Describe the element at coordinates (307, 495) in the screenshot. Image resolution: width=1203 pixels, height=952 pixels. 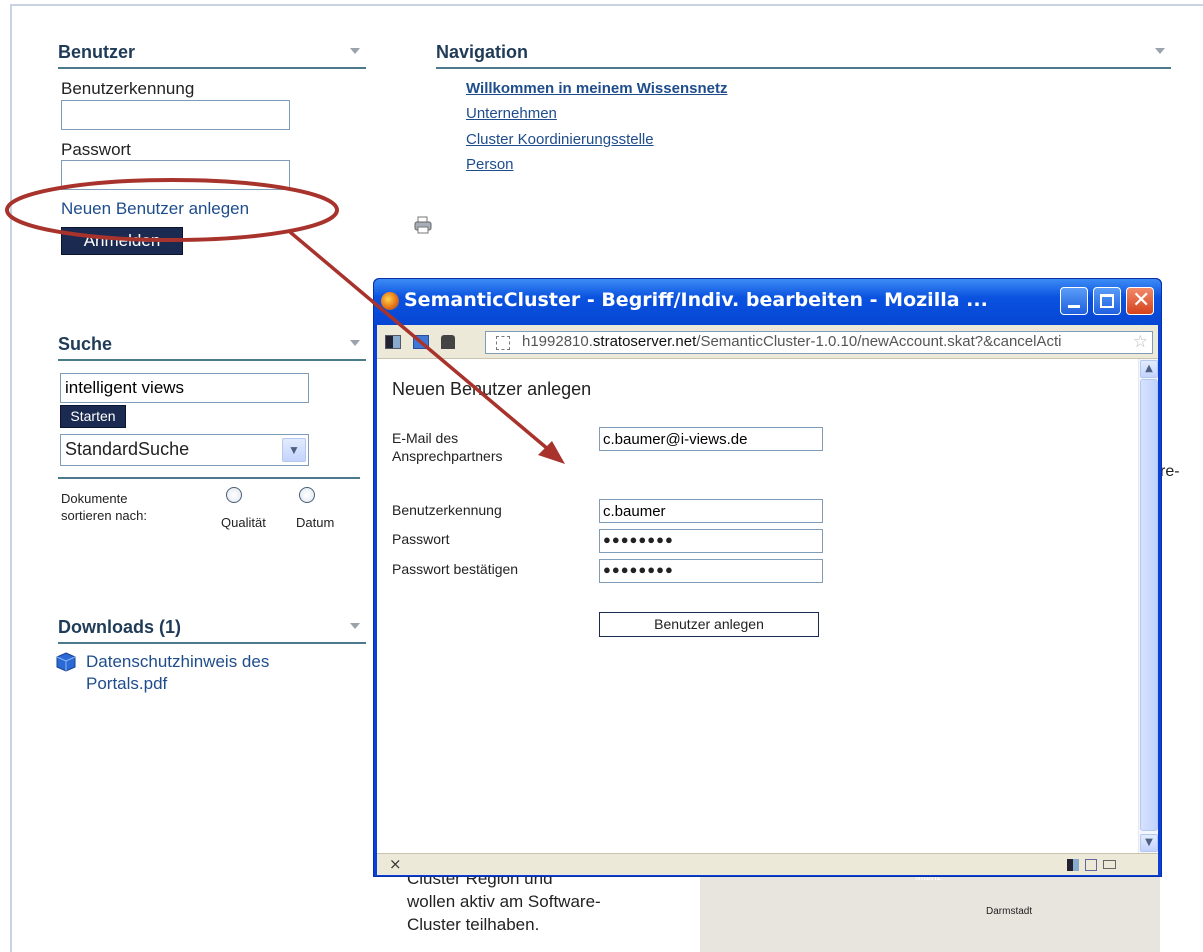
I see `sort-date-radio` at that location.